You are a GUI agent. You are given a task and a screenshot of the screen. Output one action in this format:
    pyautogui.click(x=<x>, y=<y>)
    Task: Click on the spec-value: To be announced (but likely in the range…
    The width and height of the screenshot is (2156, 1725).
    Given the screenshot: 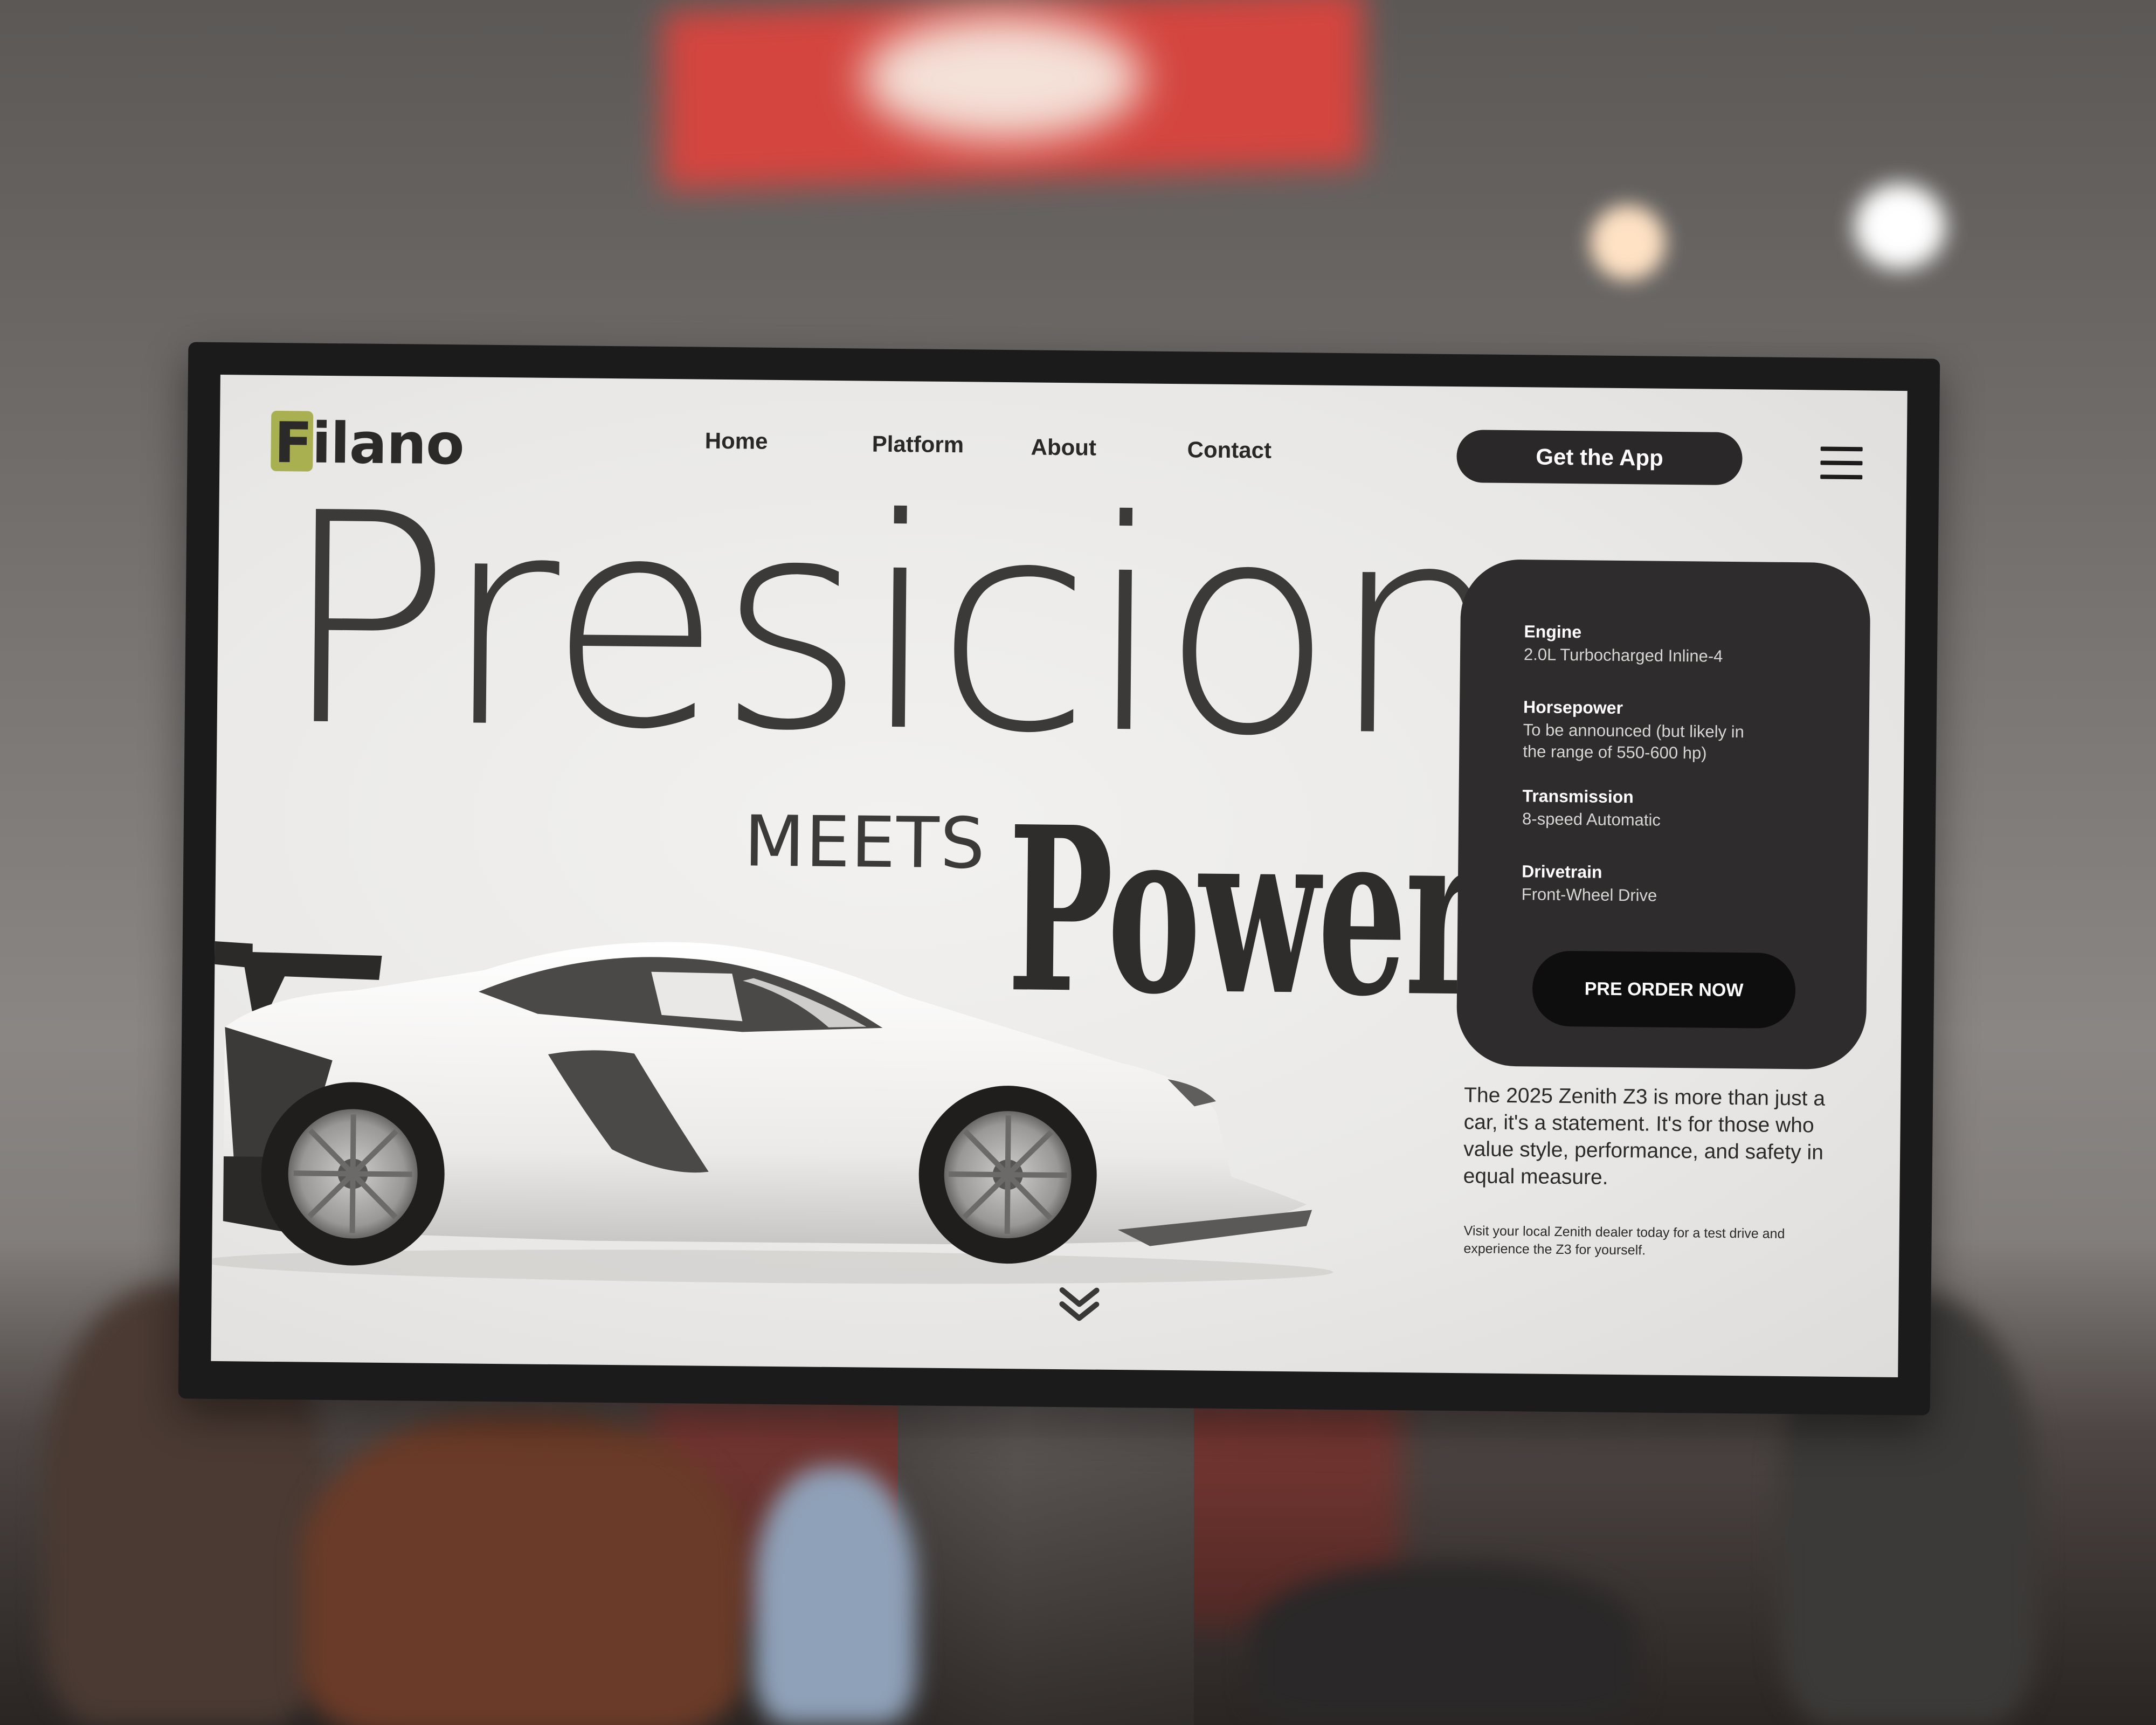 What is the action you would take?
    pyautogui.click(x=1634, y=741)
    